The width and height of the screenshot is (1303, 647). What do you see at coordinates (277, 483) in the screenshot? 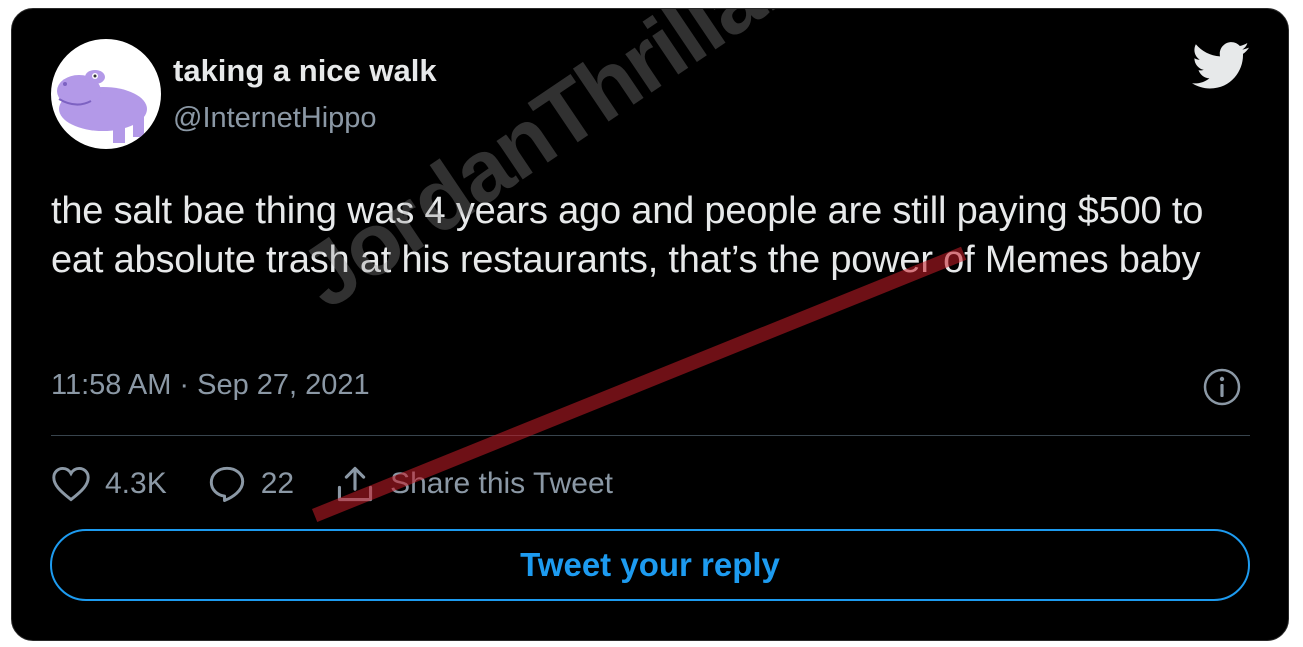
I see `reply-count: 22` at bounding box center [277, 483].